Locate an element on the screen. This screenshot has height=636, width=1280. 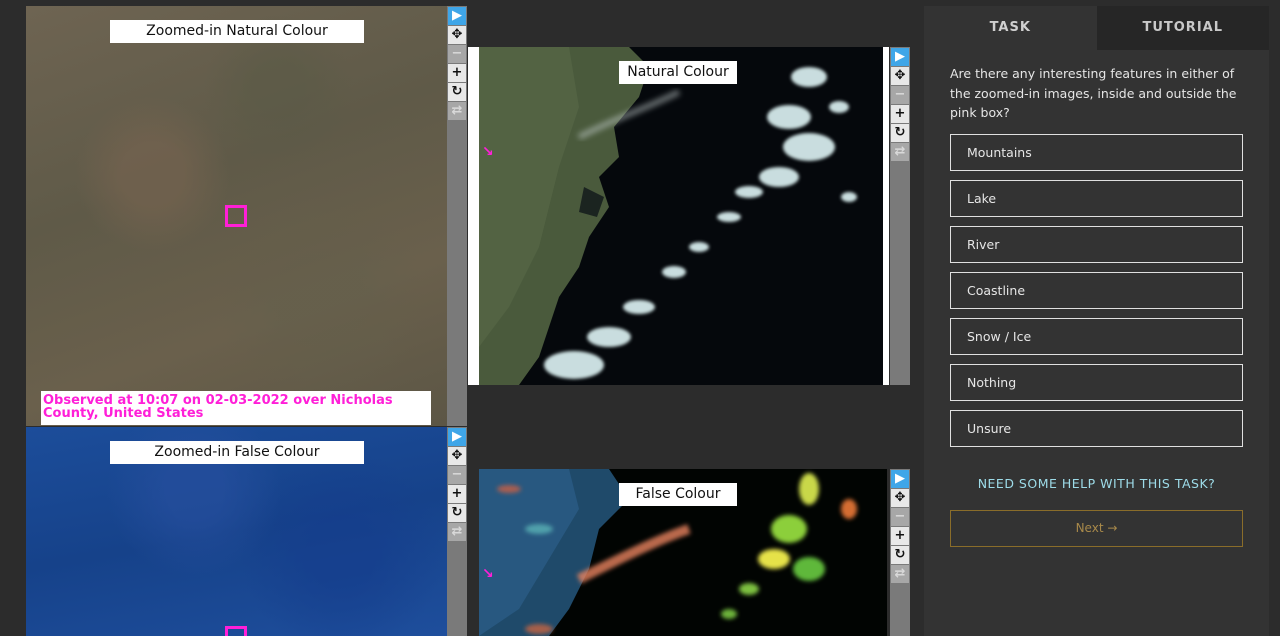
answer-coastline: Coastline is located at coordinates (1096, 290).